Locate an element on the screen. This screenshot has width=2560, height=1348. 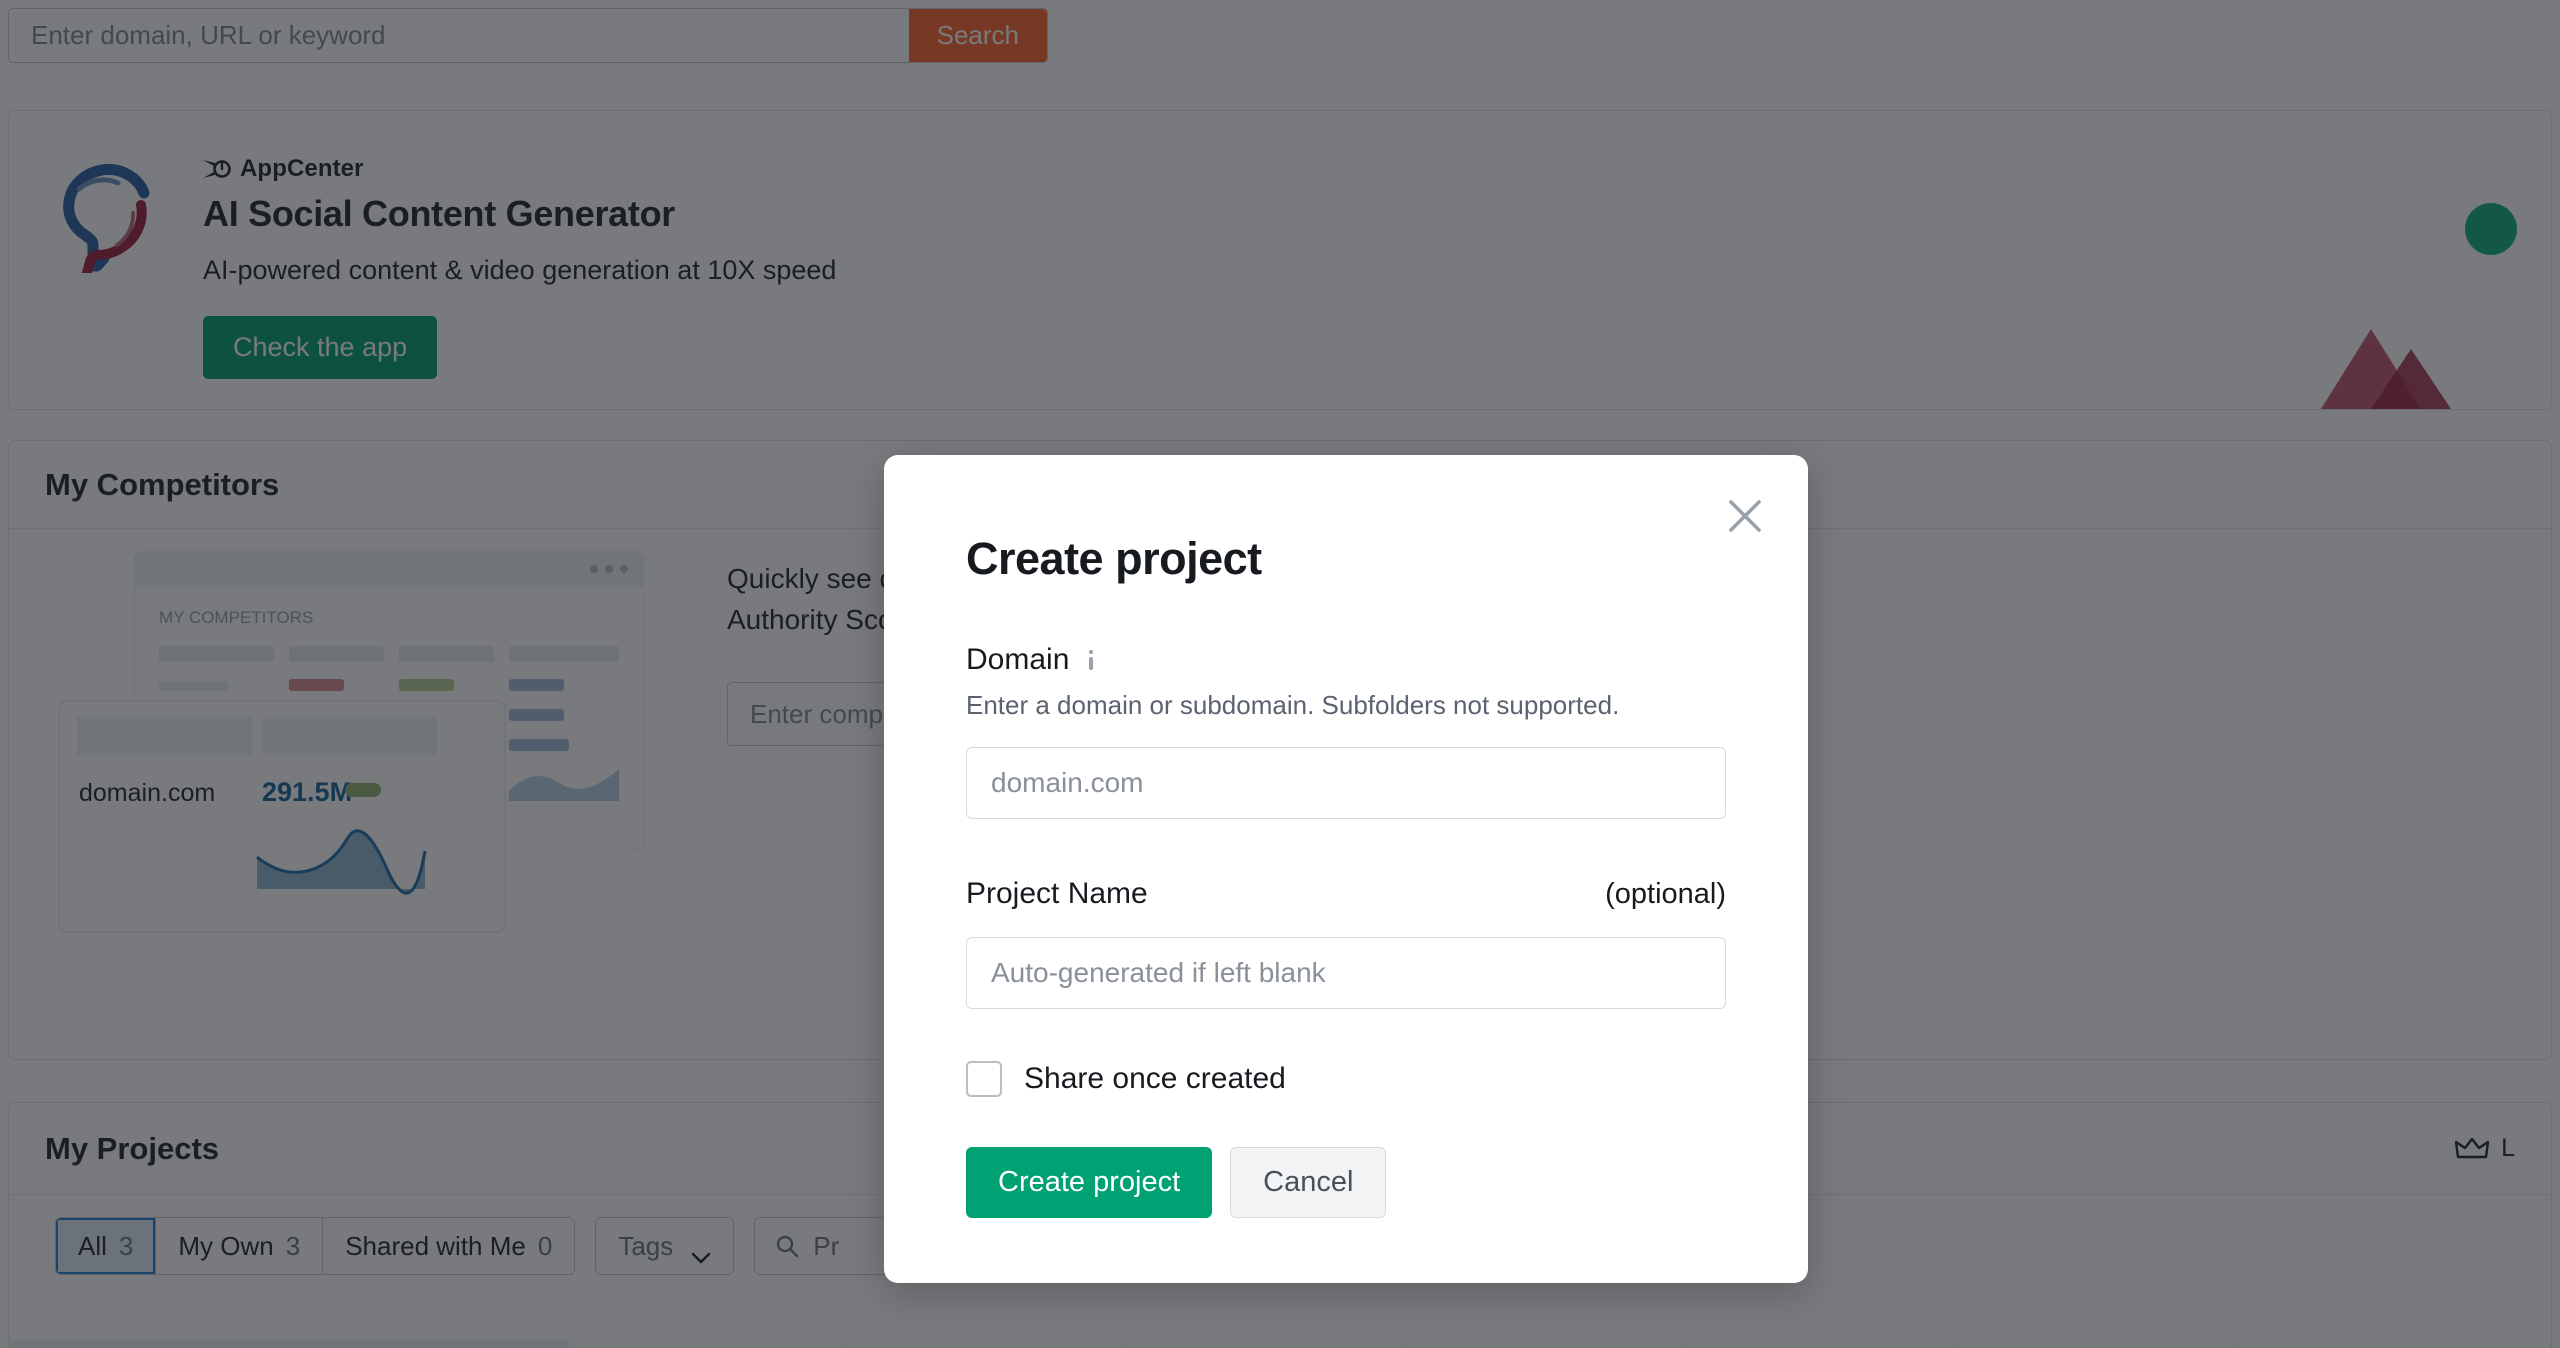
create-project-button: Create project is located at coordinates (1089, 1182).